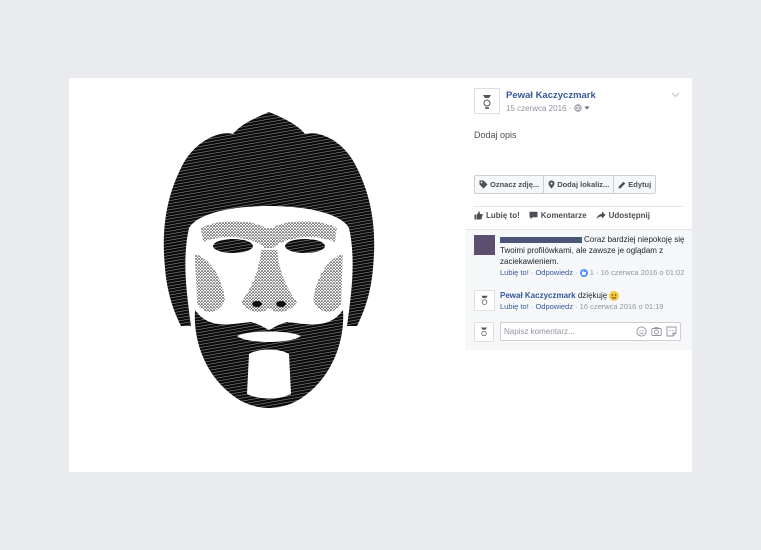 The height and width of the screenshot is (550, 761). Describe the element at coordinates (538, 295) in the screenshot. I see `comment-author-name: Pewał Kaczyczmark` at that location.